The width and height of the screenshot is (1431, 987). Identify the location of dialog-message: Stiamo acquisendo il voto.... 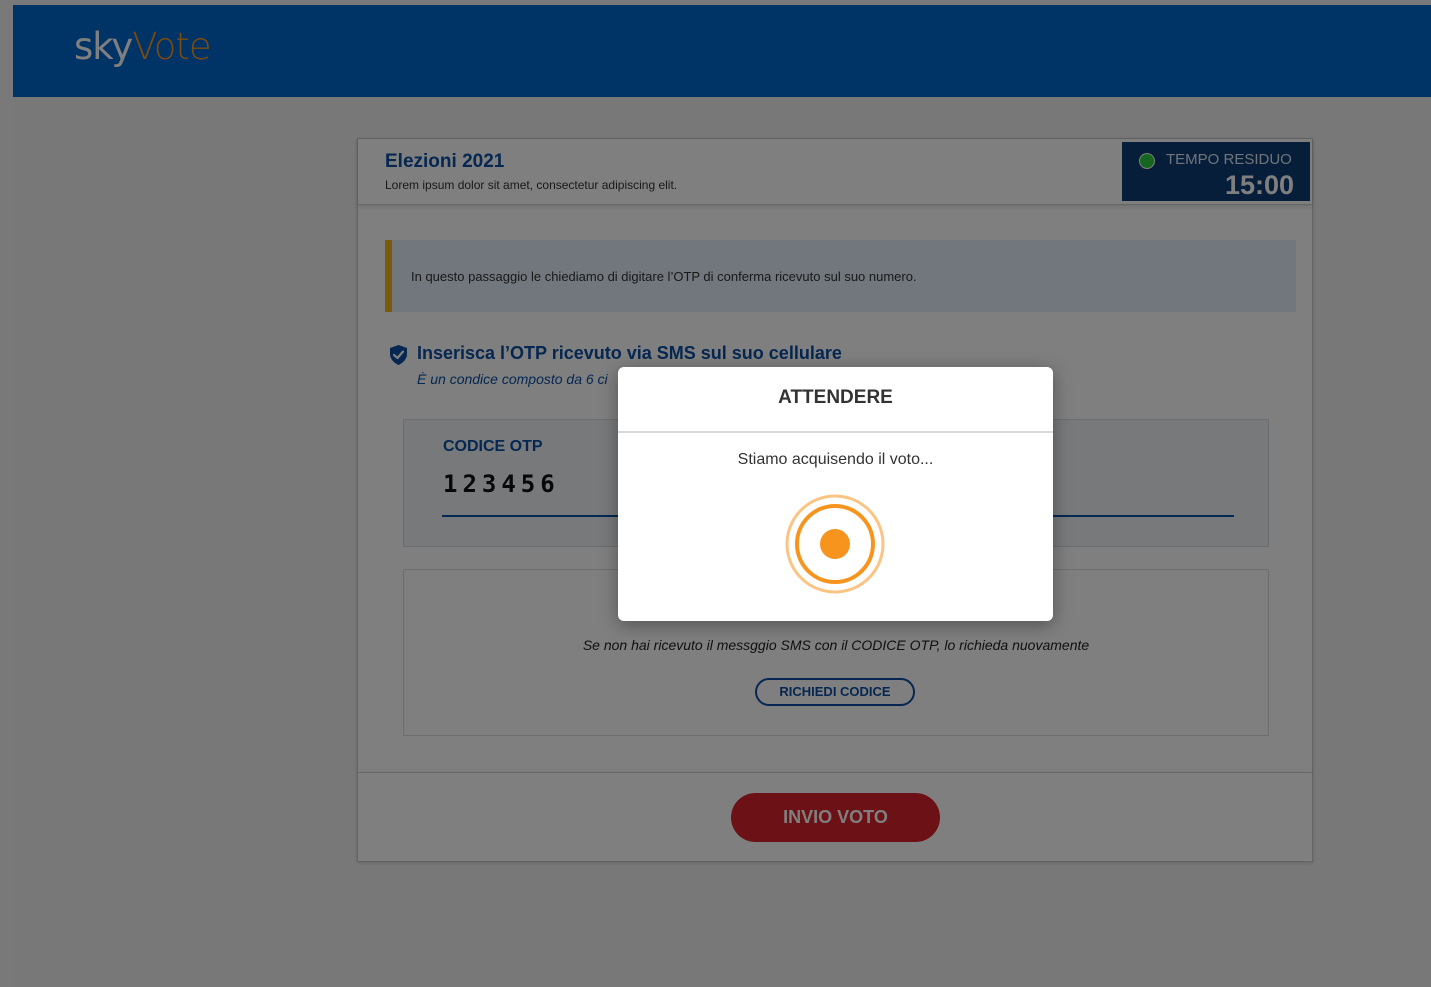
(835, 459).